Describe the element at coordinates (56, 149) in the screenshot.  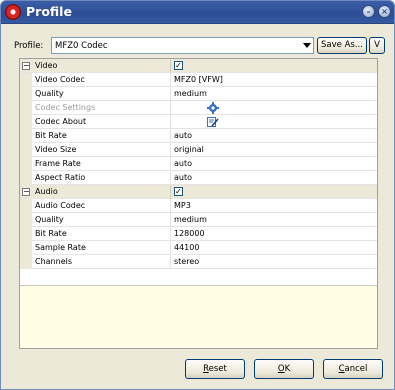
I see `property-name: Video Size` at that location.